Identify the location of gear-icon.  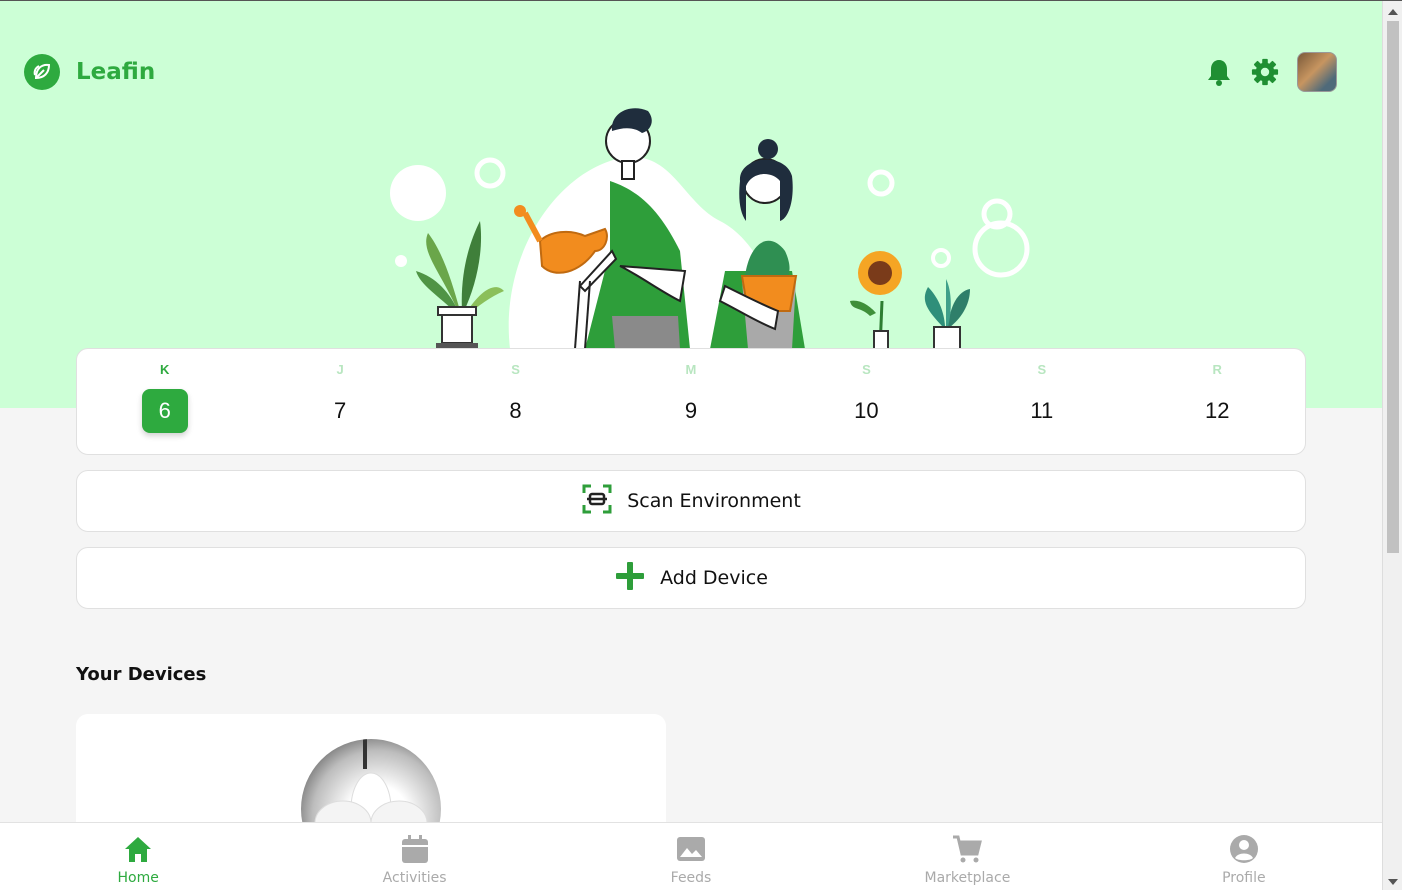
(1265, 72).